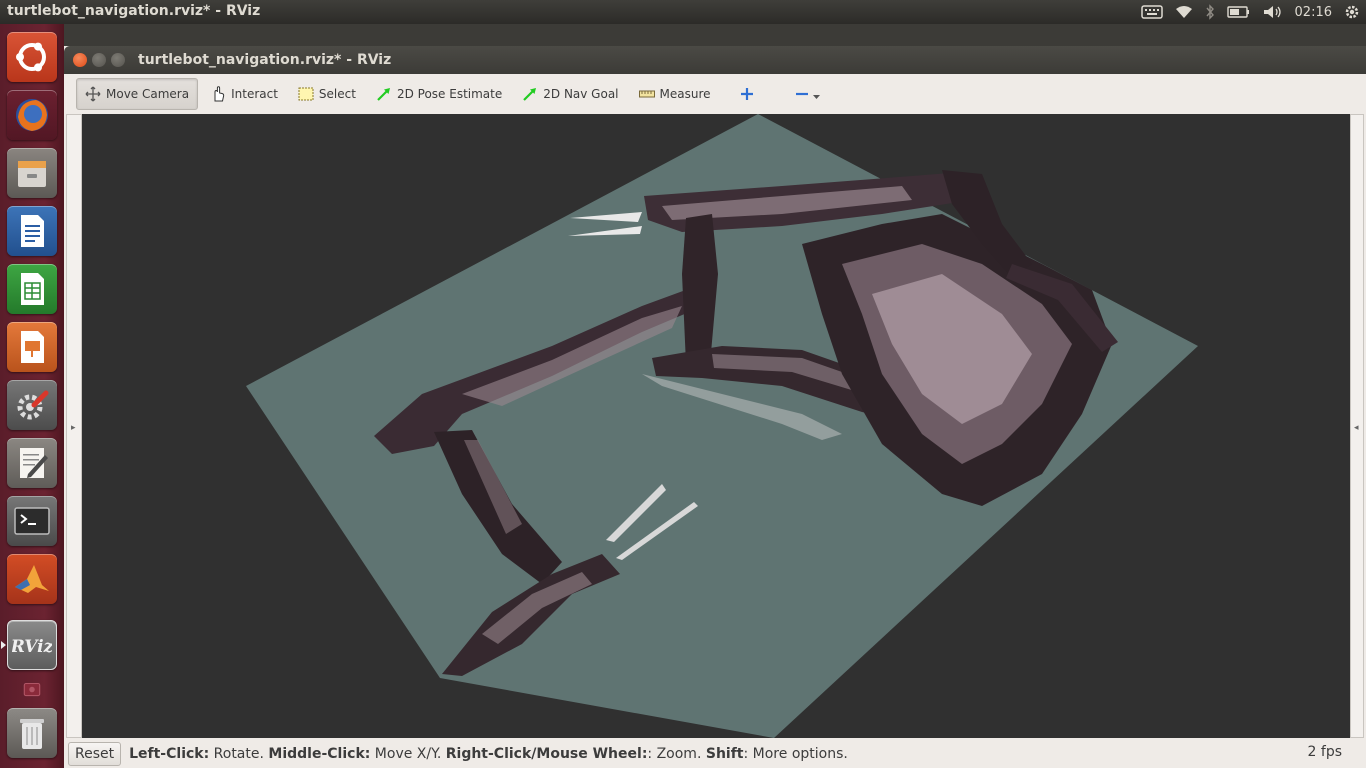 The height and width of the screenshot is (768, 1366). Describe the element at coordinates (32, 579) in the screenshot. I see `matlab-icon` at that location.